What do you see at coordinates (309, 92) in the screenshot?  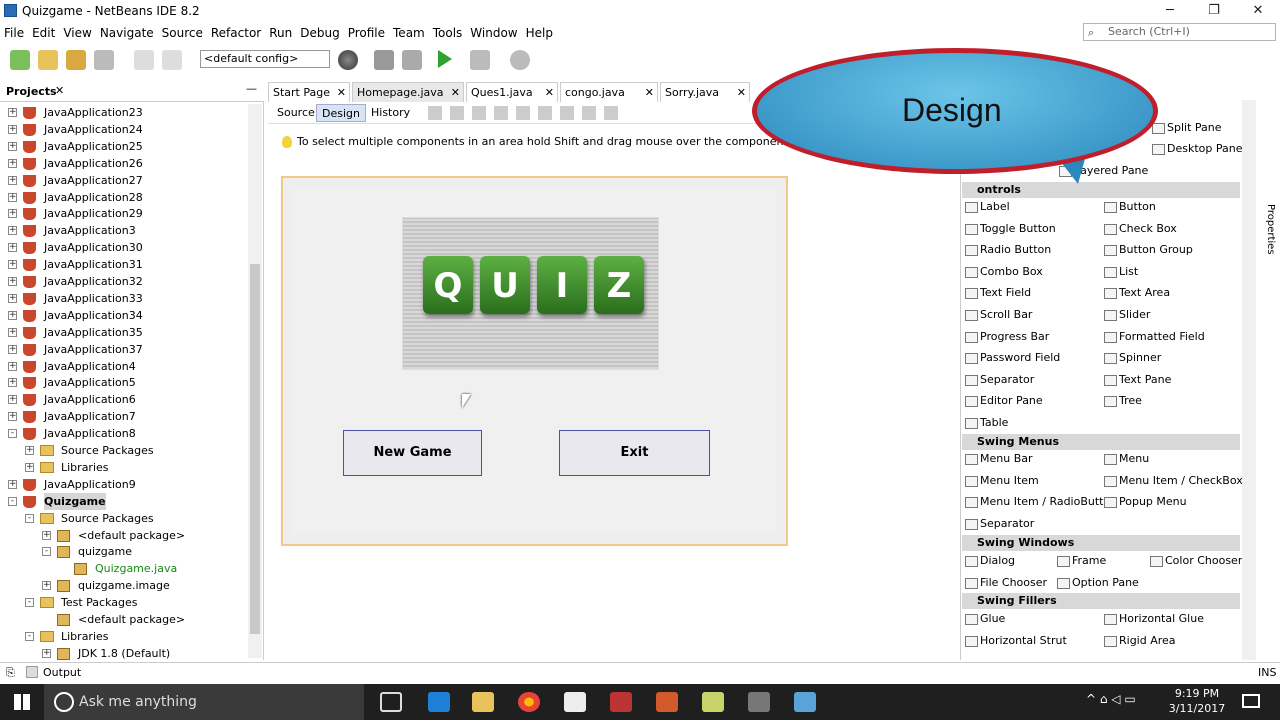 I see `tab-start-page: Start Page ✕` at bounding box center [309, 92].